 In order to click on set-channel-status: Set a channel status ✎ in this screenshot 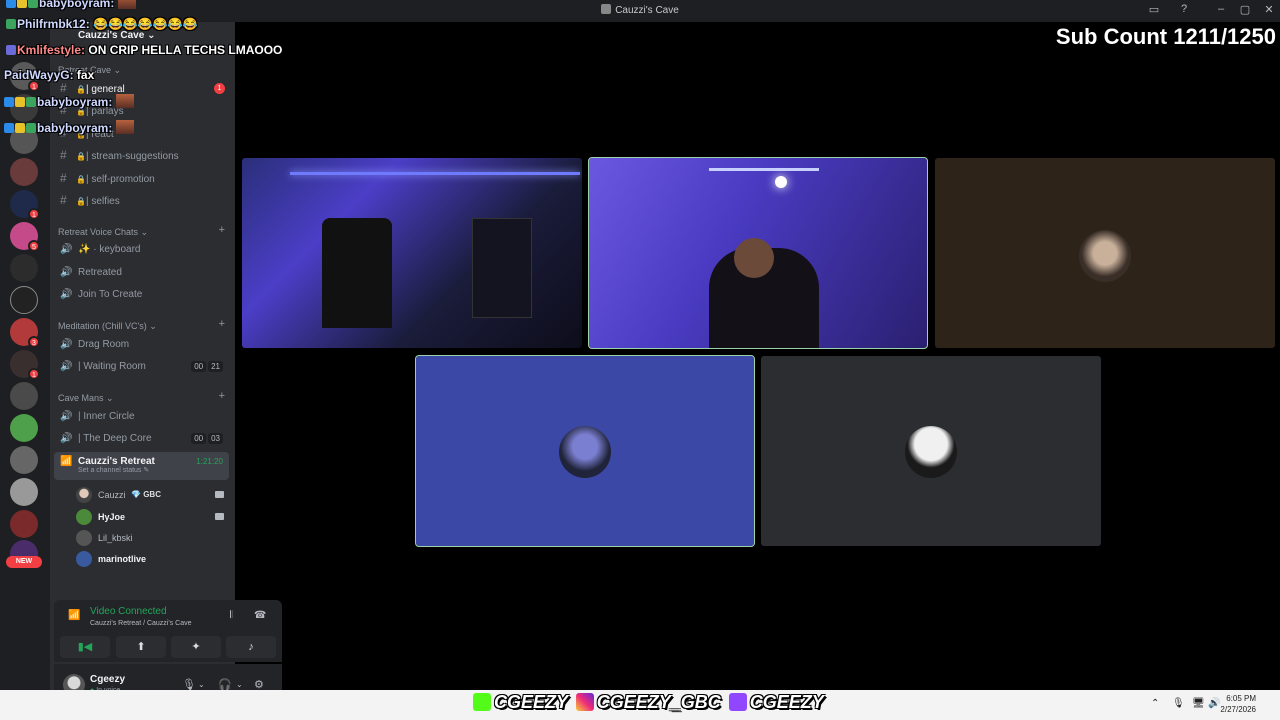, I will do `click(113, 471)`.